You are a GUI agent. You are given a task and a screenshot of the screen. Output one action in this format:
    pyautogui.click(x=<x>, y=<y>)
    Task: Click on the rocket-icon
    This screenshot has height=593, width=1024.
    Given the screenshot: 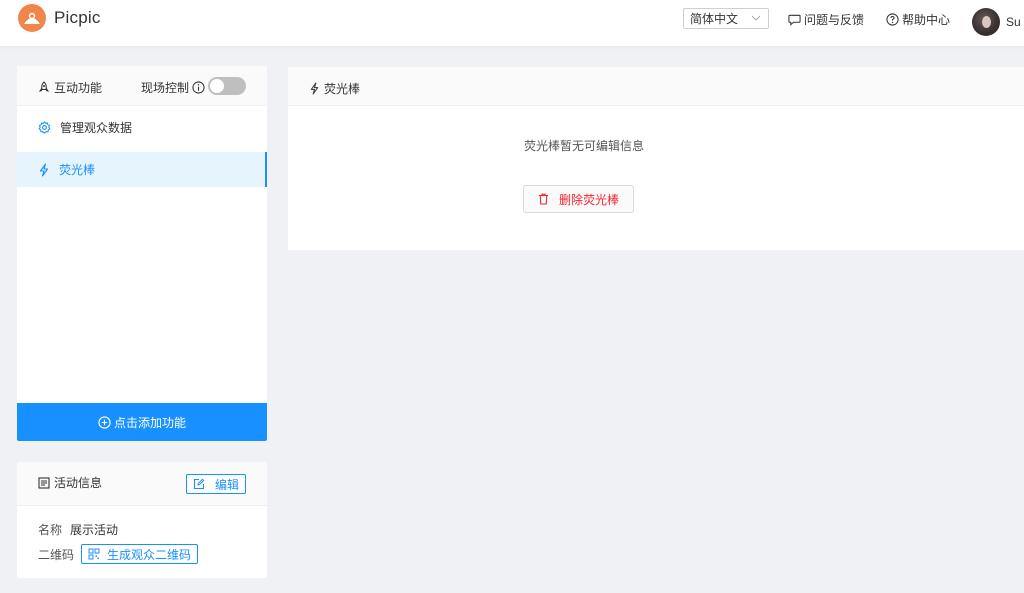 What is the action you would take?
    pyautogui.click(x=44, y=86)
    